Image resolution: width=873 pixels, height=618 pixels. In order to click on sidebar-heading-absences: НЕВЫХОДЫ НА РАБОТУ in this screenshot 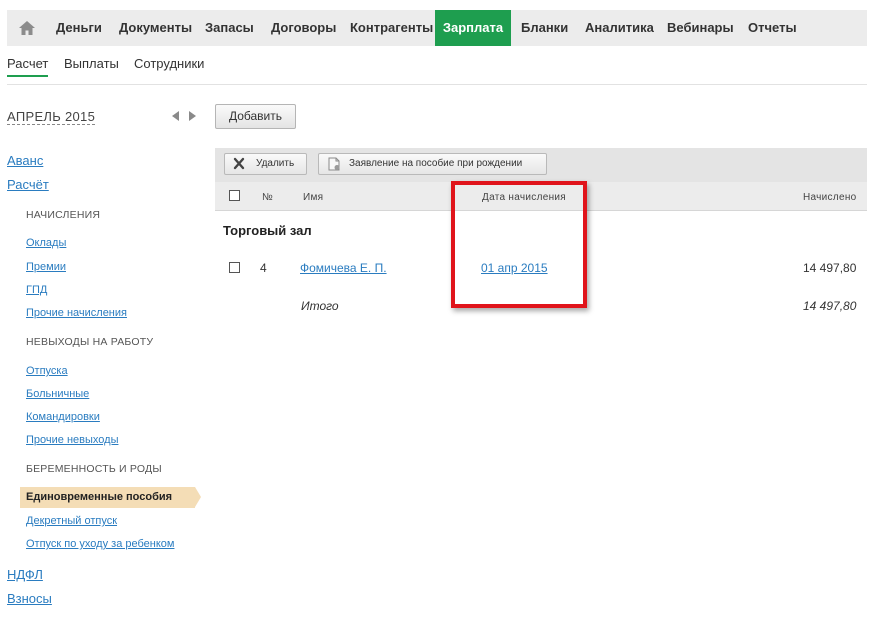, I will do `click(90, 342)`.